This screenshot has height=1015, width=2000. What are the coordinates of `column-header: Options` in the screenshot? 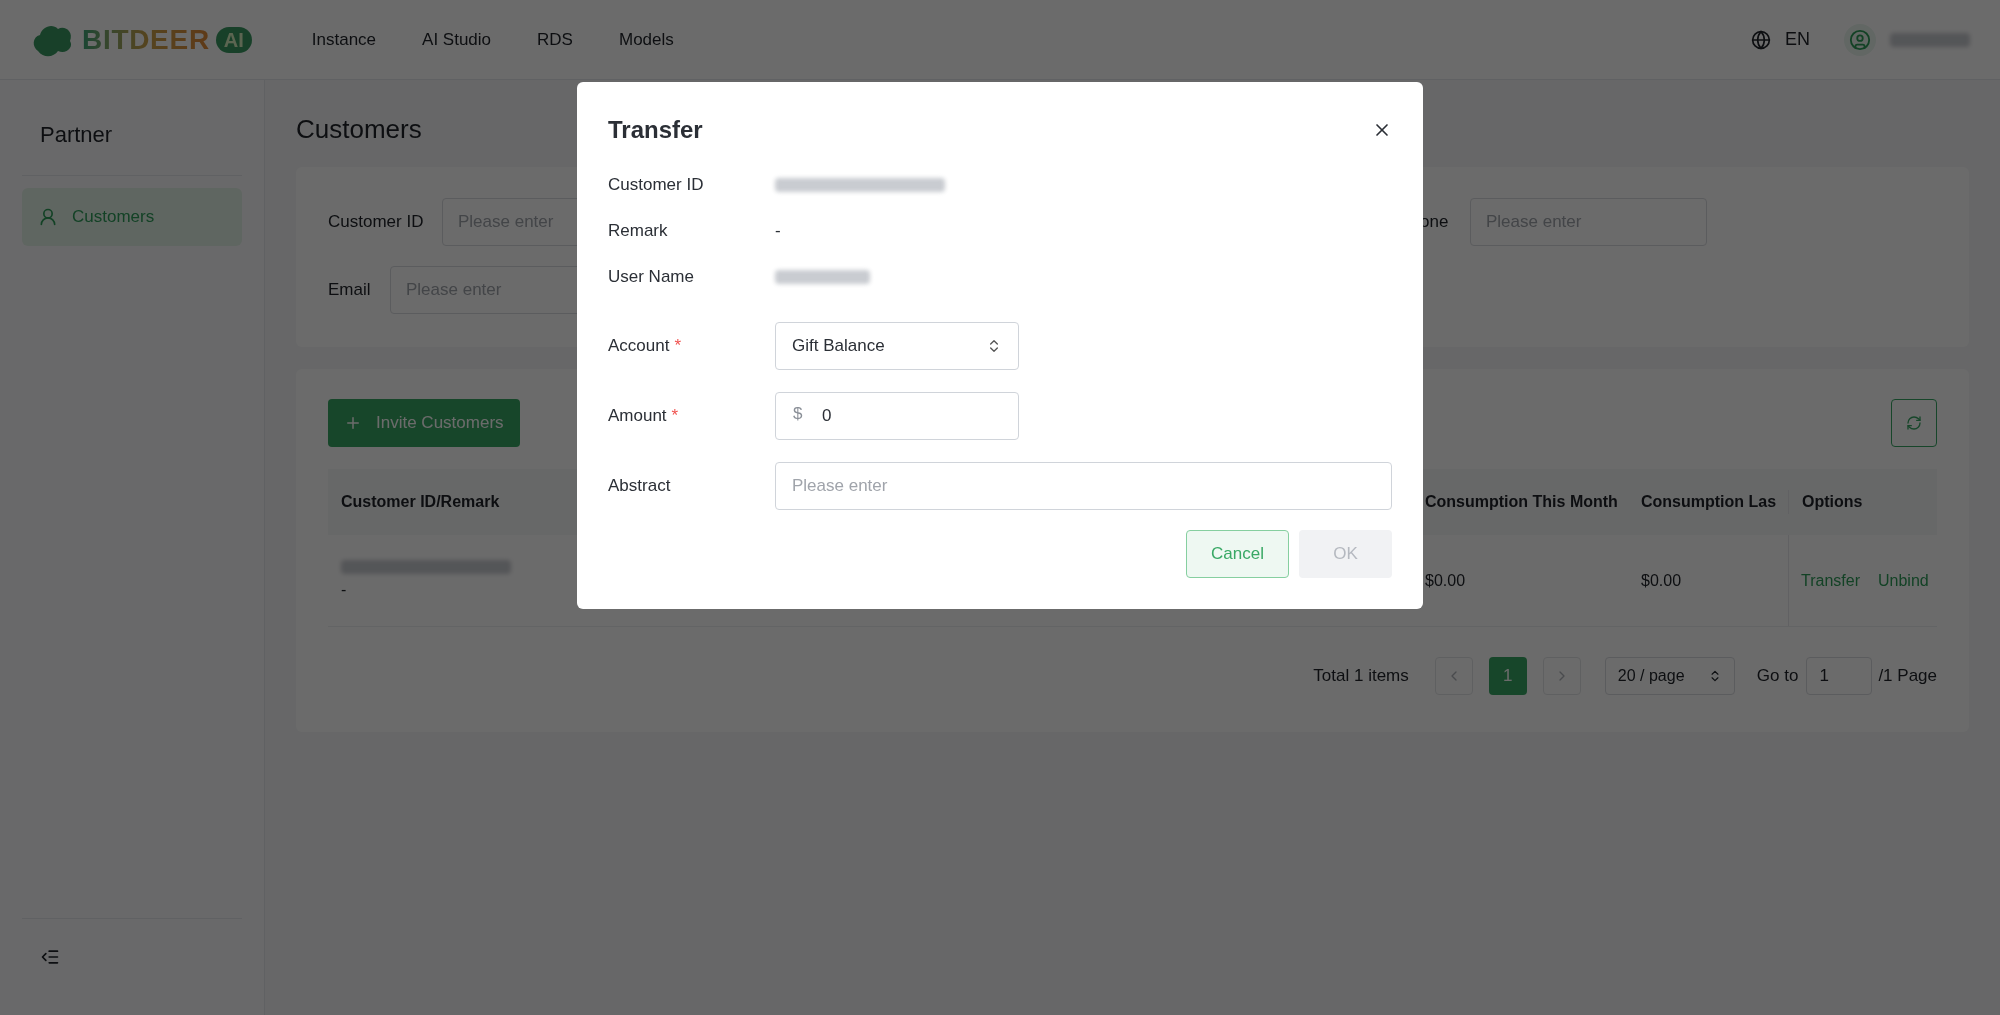 It's located at (1832, 502).